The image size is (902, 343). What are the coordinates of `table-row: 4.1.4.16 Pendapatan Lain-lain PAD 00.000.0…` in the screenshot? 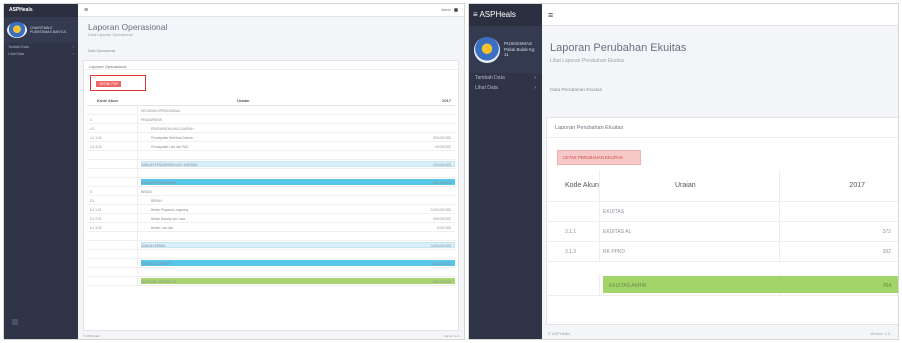 It's located at (271, 146).